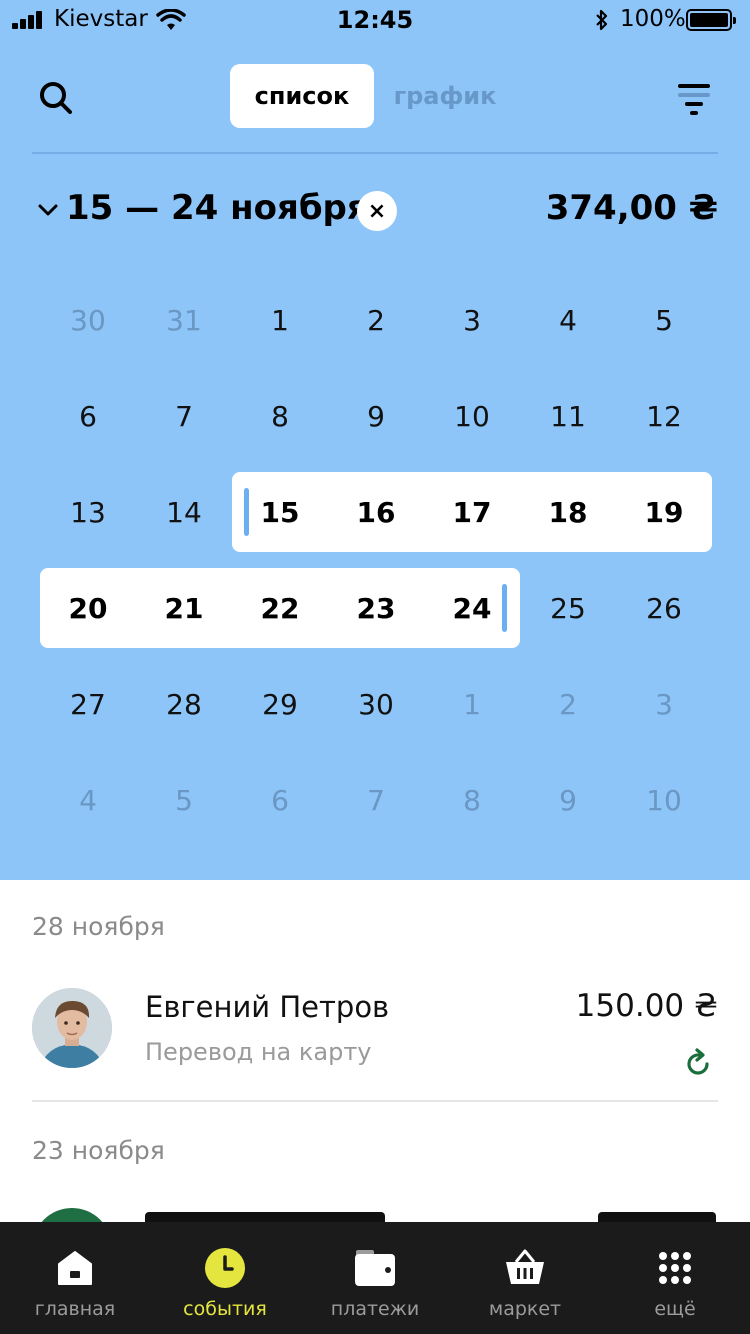 Image resolution: width=750 pixels, height=1334 pixels. I want to click on header-divider, so click(375, 153).